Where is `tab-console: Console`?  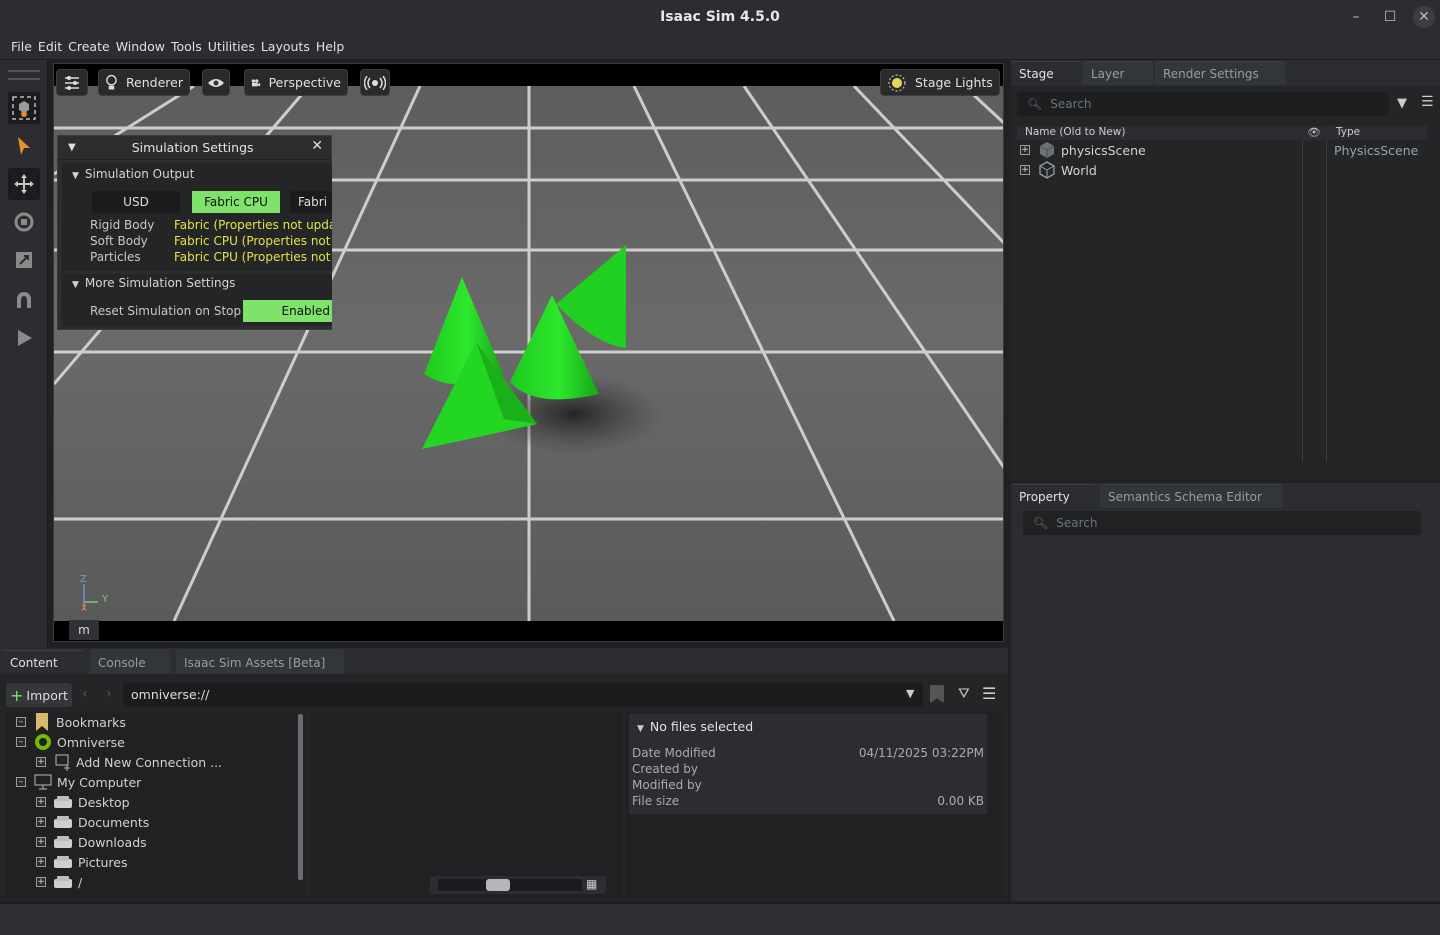
tab-console: Console is located at coordinates (130, 662).